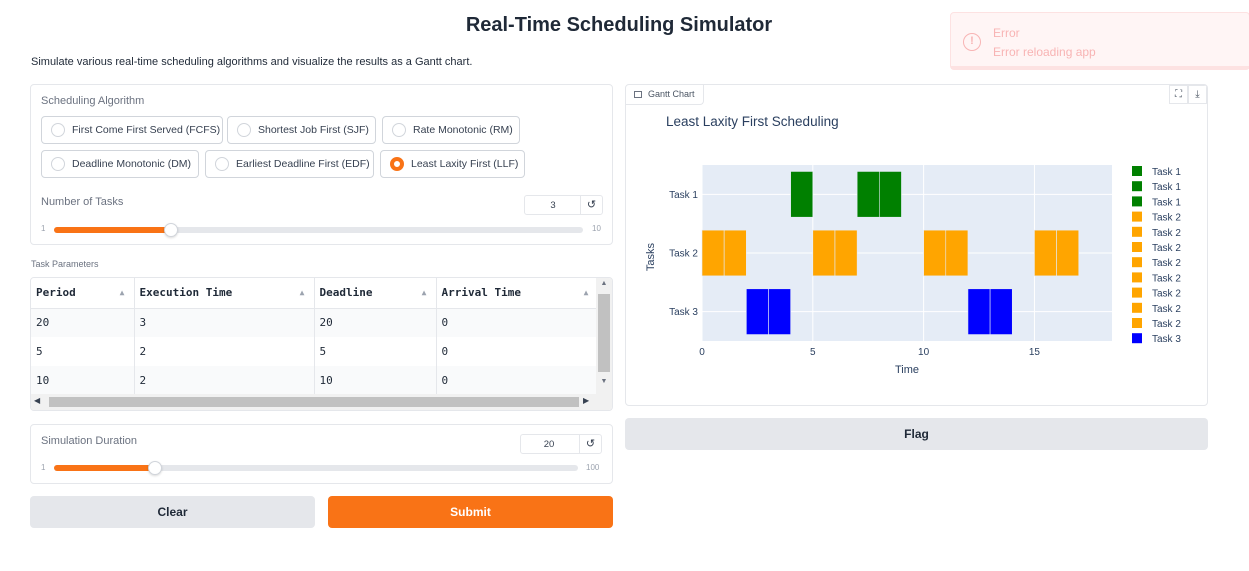 This screenshot has height=571, width=1249. I want to click on duration-max: 100, so click(593, 467).